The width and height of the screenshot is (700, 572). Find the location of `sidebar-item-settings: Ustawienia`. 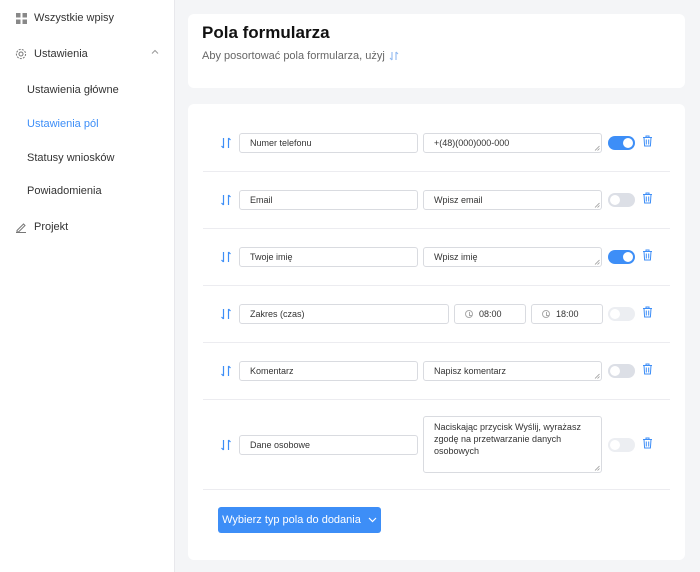

sidebar-item-settings: Ustawienia is located at coordinates (102, 54).